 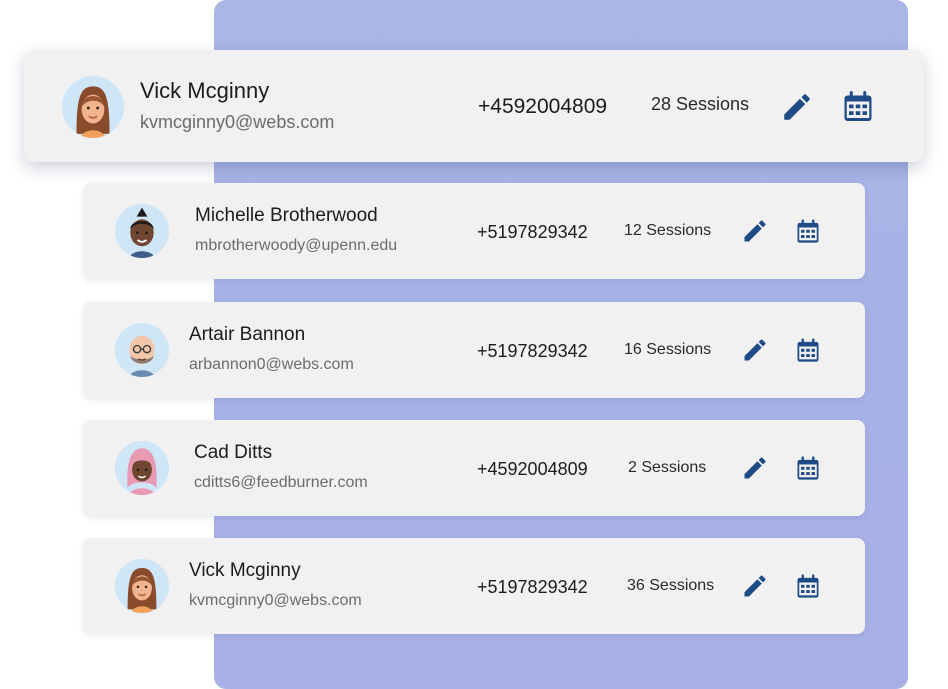 I want to click on client-email: cditts6@feedburner.com, so click(x=281, y=483).